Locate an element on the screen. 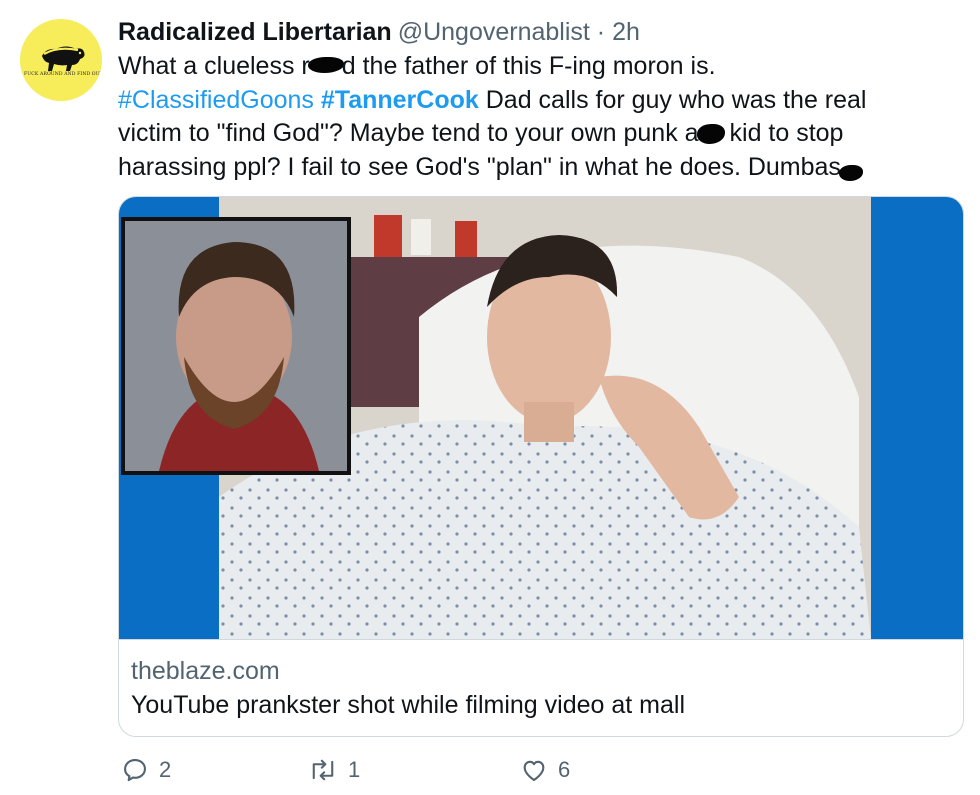 The height and width of the screenshot is (795, 980). honey-badger-logo-icon is located at coordinates (63, 58).